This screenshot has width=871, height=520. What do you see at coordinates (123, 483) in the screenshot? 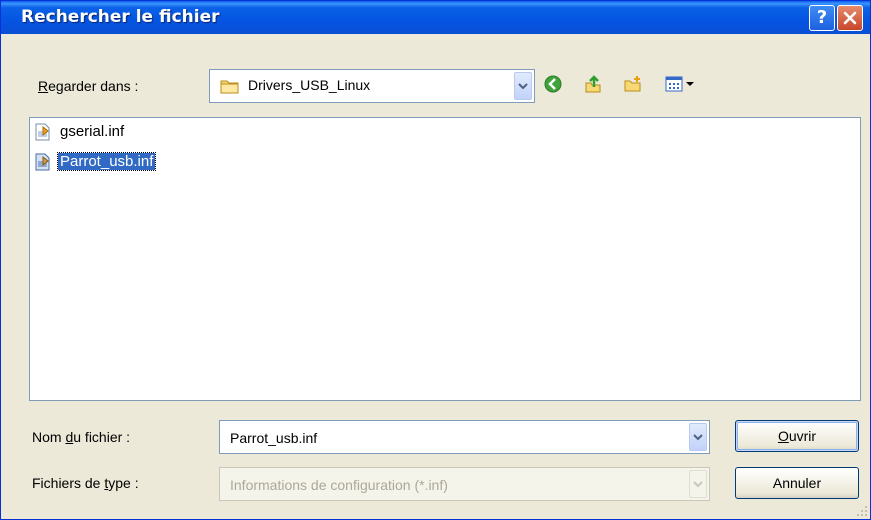
I see `filetype-label-end: ype :` at bounding box center [123, 483].